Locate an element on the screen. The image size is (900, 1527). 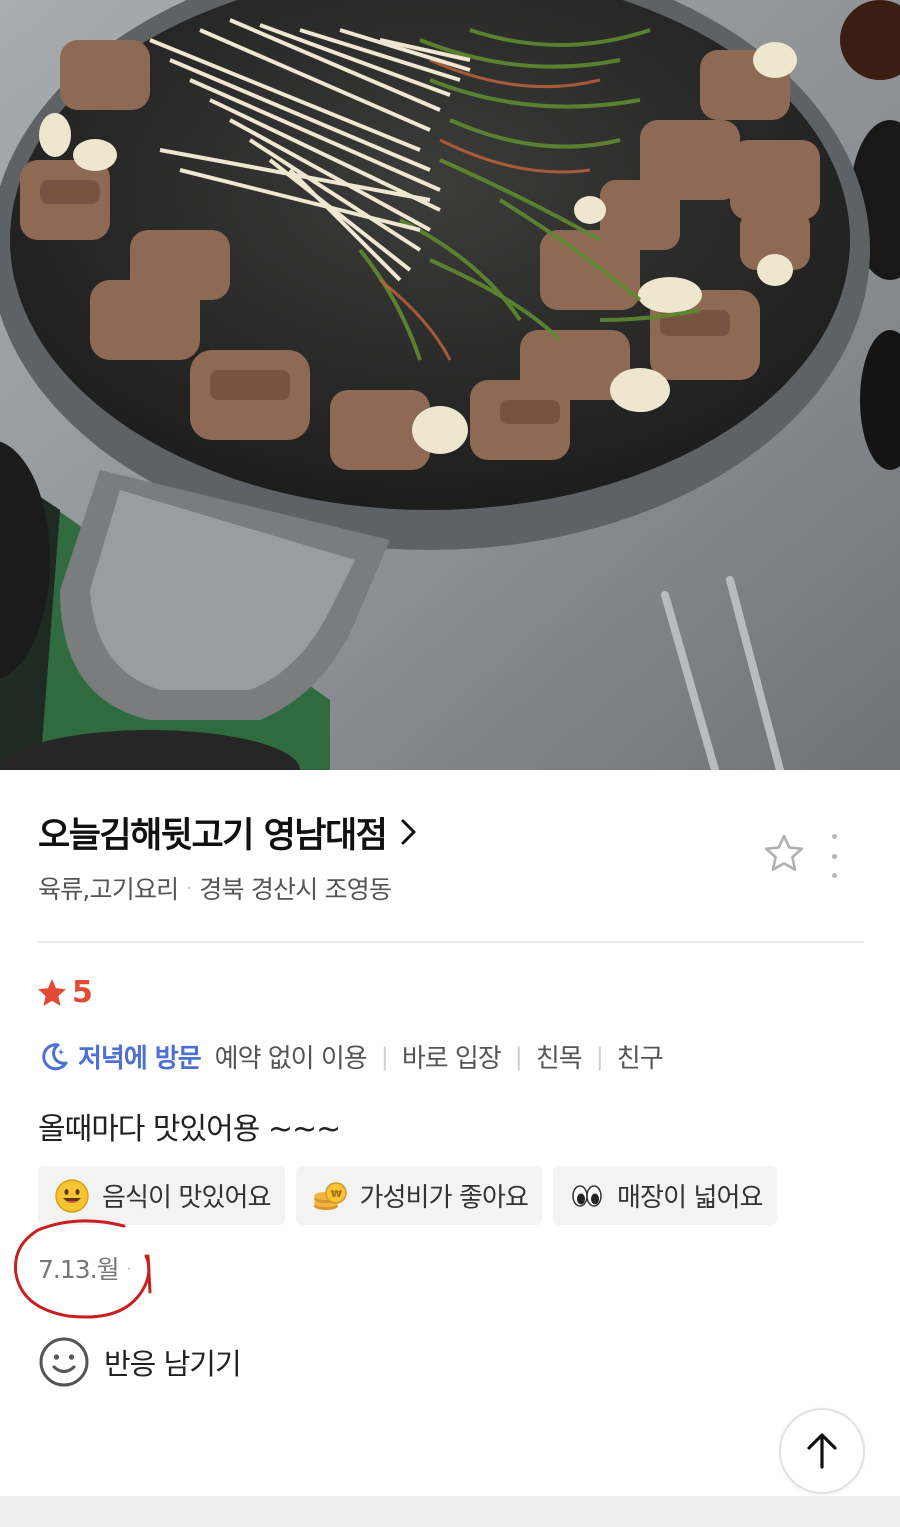
eyes-emoji-icon is located at coordinates (587, 1195).